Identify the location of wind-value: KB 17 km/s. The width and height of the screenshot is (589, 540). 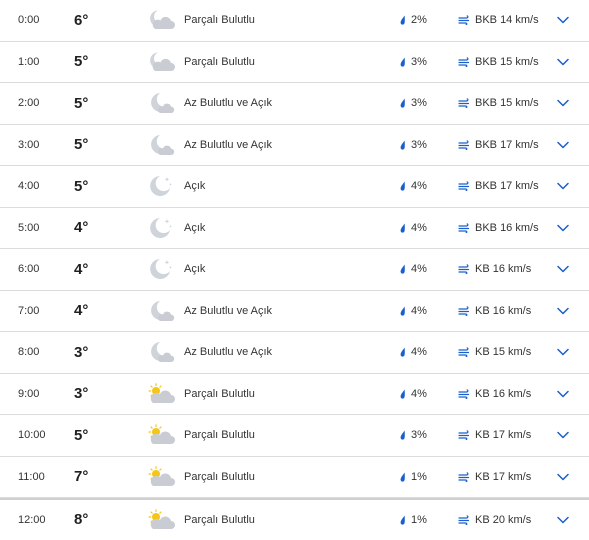
(503, 476).